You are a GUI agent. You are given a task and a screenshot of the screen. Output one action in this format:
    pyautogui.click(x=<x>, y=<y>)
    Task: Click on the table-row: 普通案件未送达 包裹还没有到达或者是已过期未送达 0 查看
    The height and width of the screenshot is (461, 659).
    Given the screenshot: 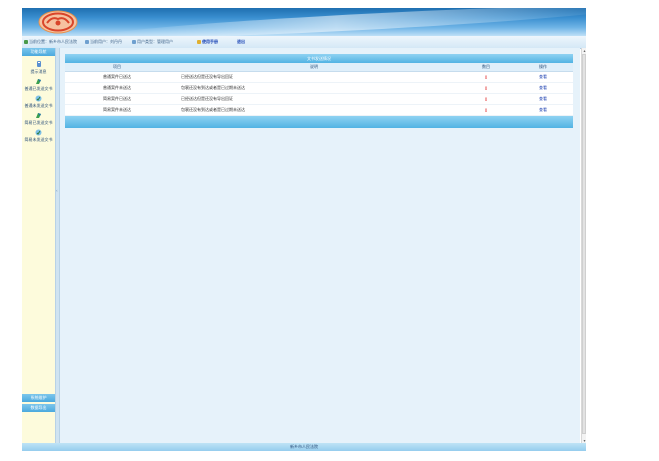 What is the action you would take?
    pyautogui.click(x=319, y=88)
    